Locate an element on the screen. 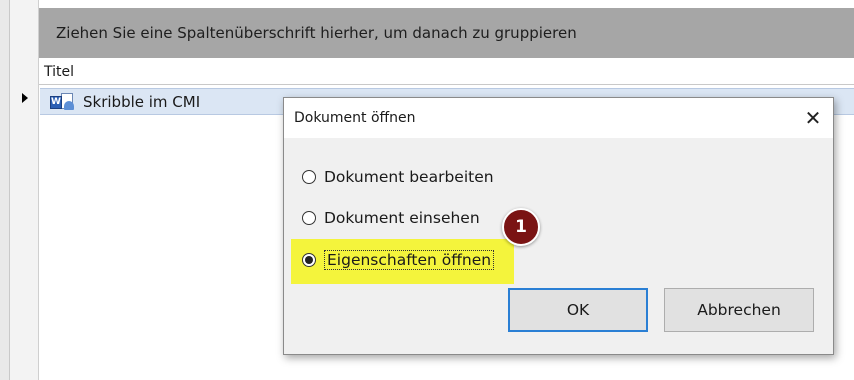 The height and width of the screenshot is (380, 854). callout-number-badge: 1 is located at coordinates (521, 227).